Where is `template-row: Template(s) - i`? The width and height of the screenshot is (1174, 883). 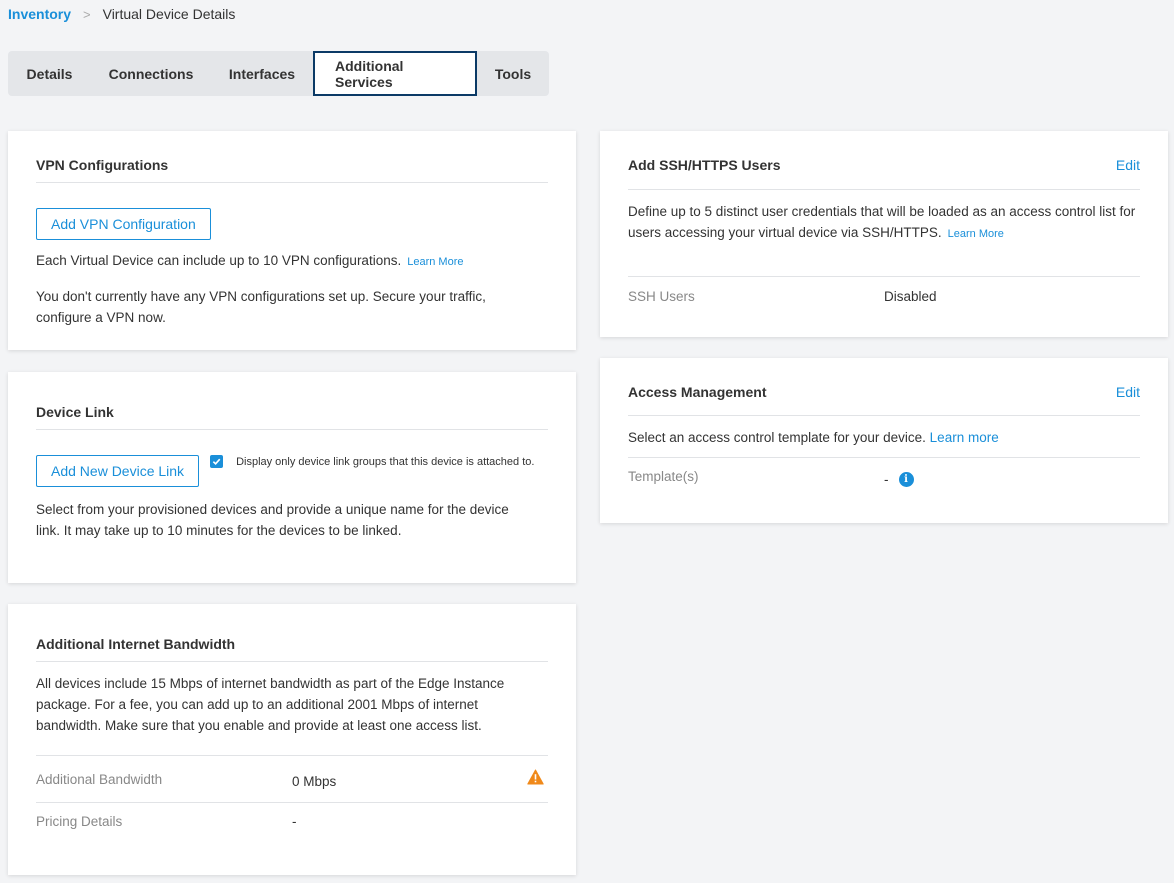 template-row: Template(s) - i is located at coordinates (884, 477).